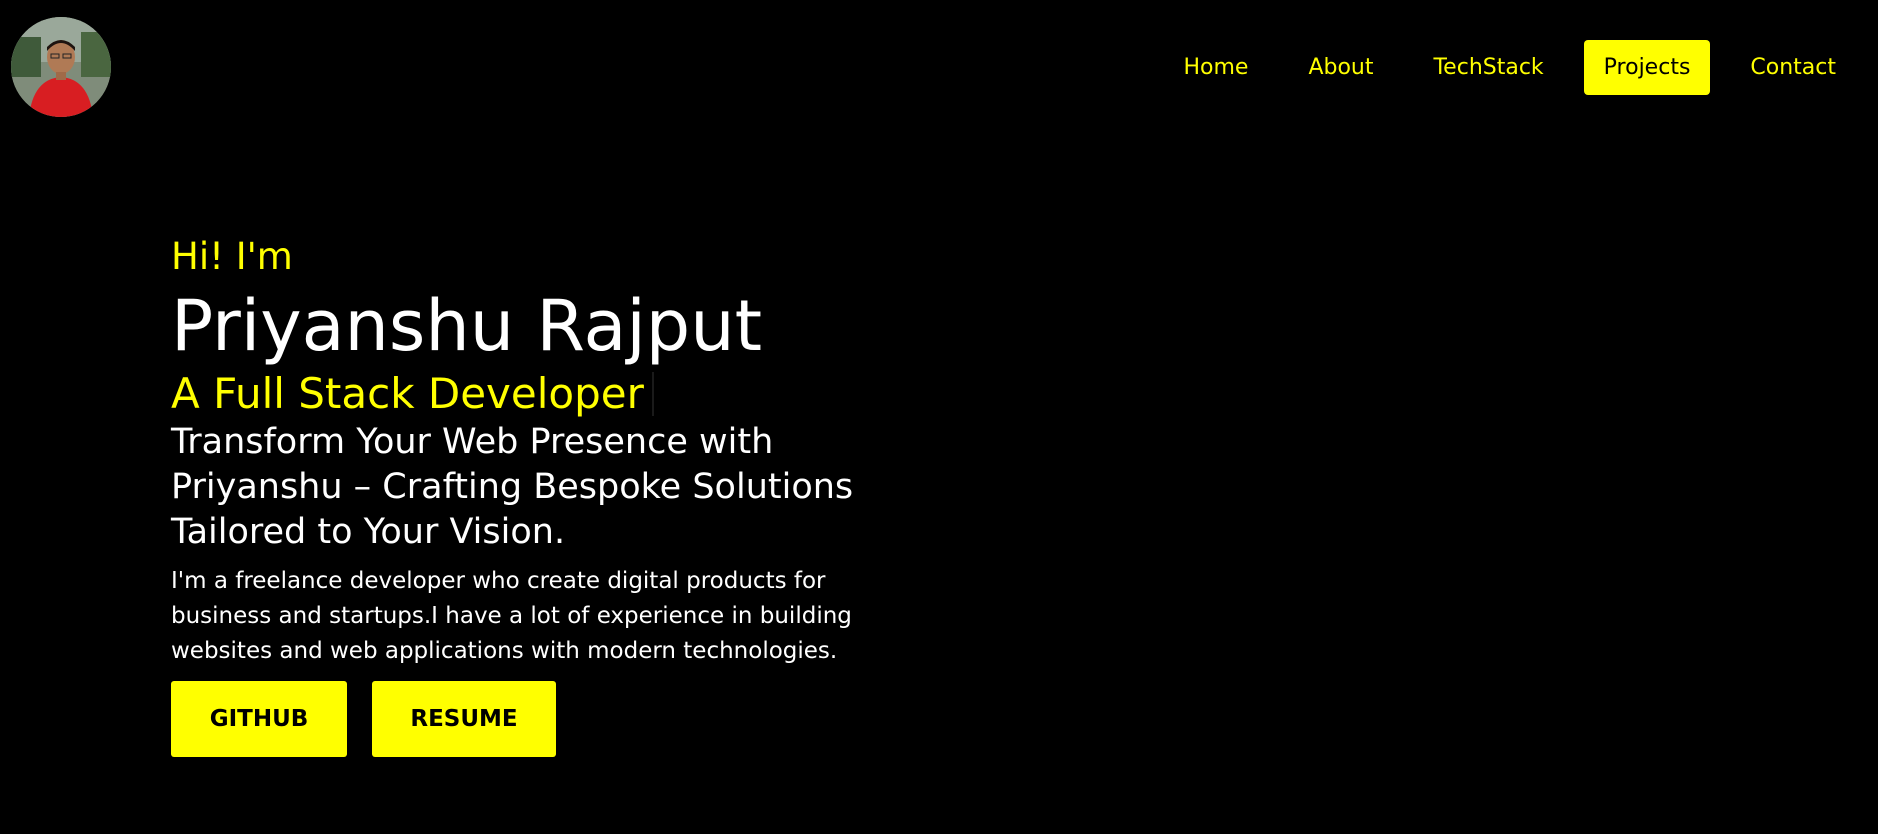 The image size is (1878, 834). I want to click on nav-techstack: TechStack, so click(1488, 67).